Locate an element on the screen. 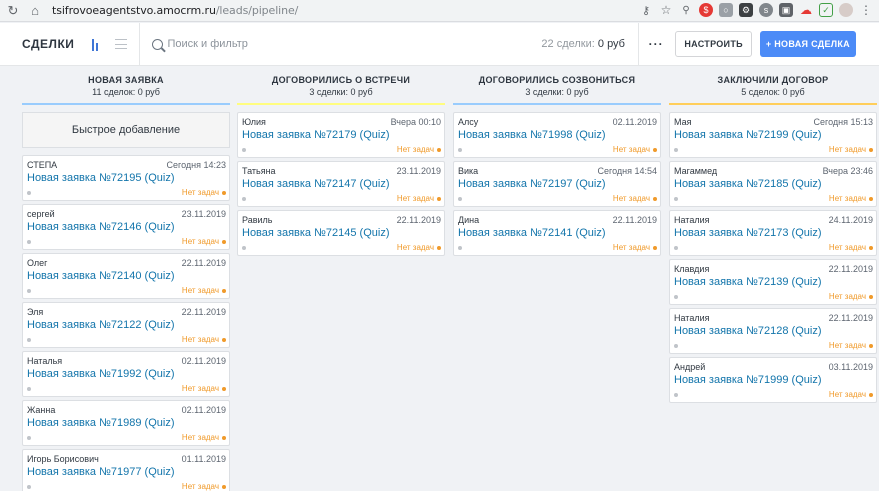  quick-add-button: Быстрое добавление is located at coordinates (126, 130).